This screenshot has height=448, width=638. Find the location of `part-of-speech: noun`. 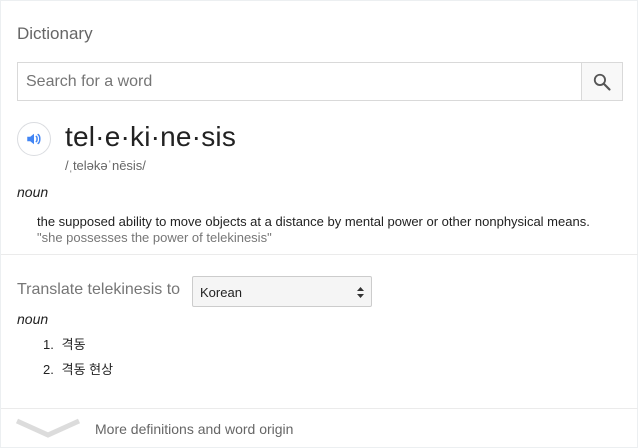

part-of-speech: noun is located at coordinates (33, 192).